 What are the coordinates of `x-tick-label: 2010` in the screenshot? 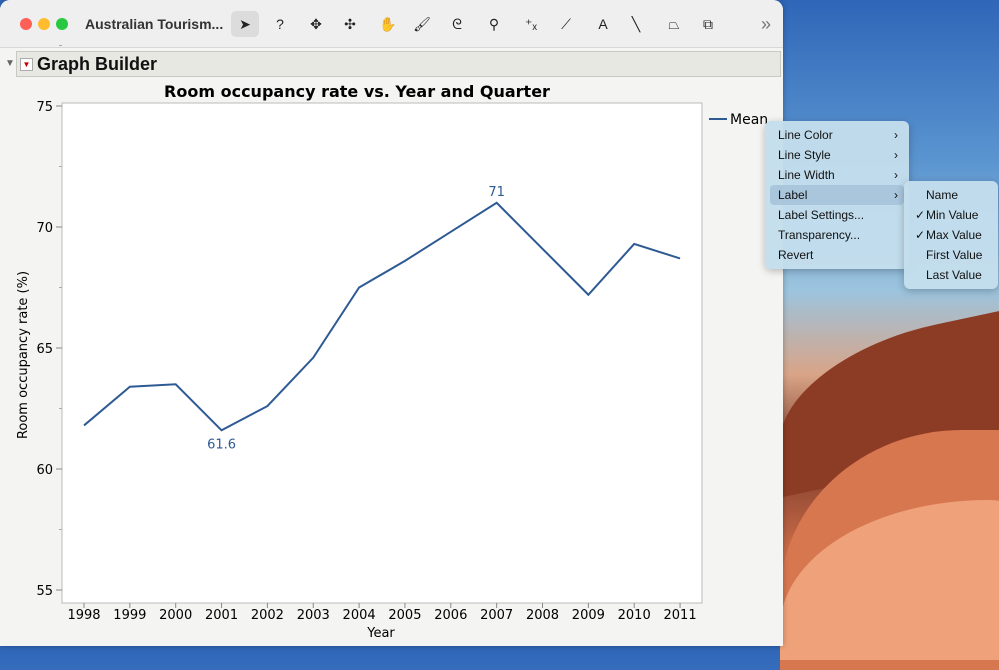 It's located at (634, 615).